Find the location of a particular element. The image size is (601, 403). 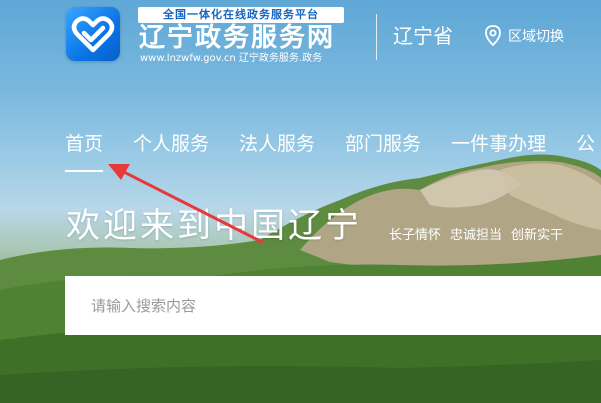

location-pin-icon is located at coordinates (493, 36).